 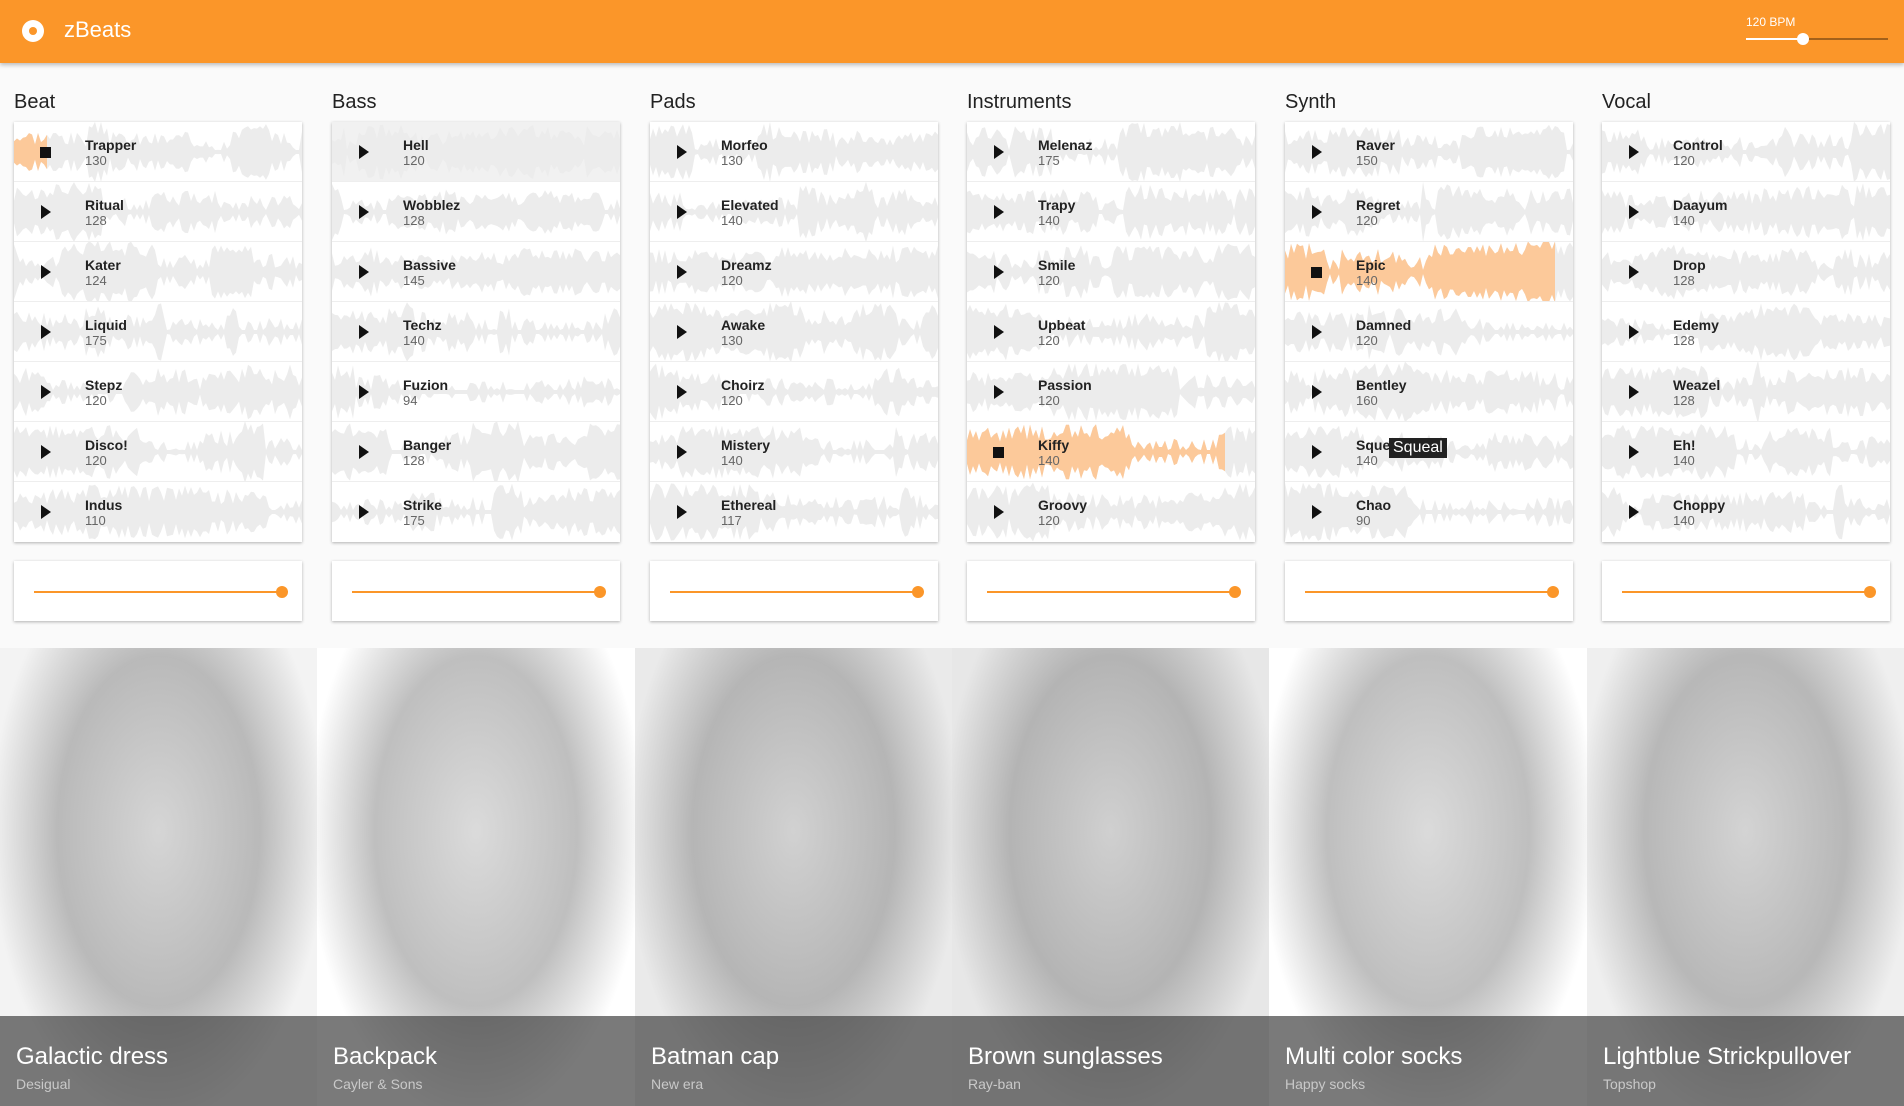 I want to click on bpm-slider-thumb, so click(x=1802, y=39).